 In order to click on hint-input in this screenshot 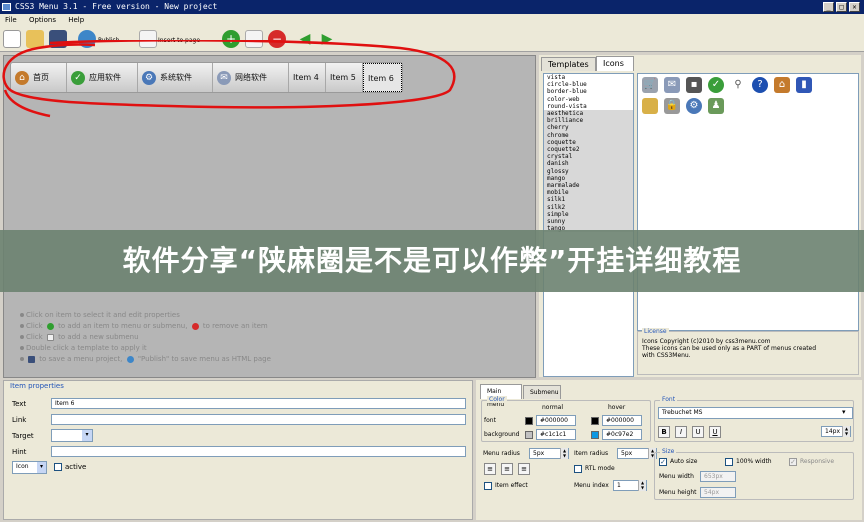, I will do `click(258, 451)`.